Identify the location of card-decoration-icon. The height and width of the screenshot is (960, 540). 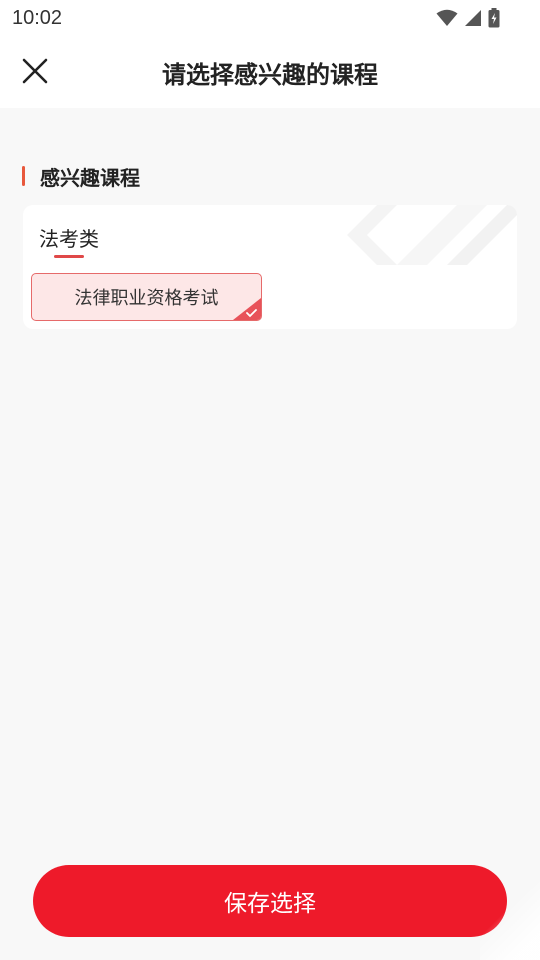
(432, 235).